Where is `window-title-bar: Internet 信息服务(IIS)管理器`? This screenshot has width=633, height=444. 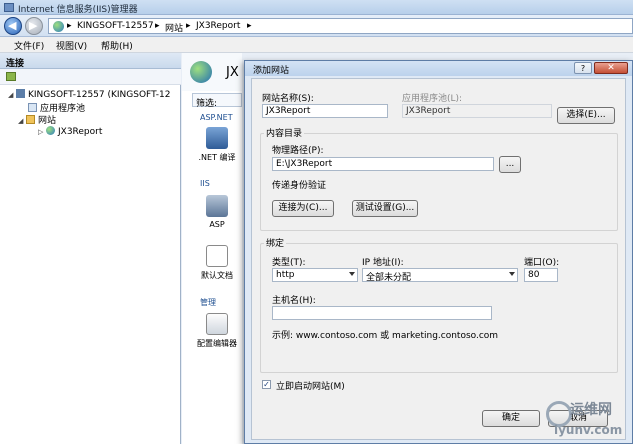 window-title-bar: Internet 信息服务(IIS)管理器 is located at coordinates (316, 7).